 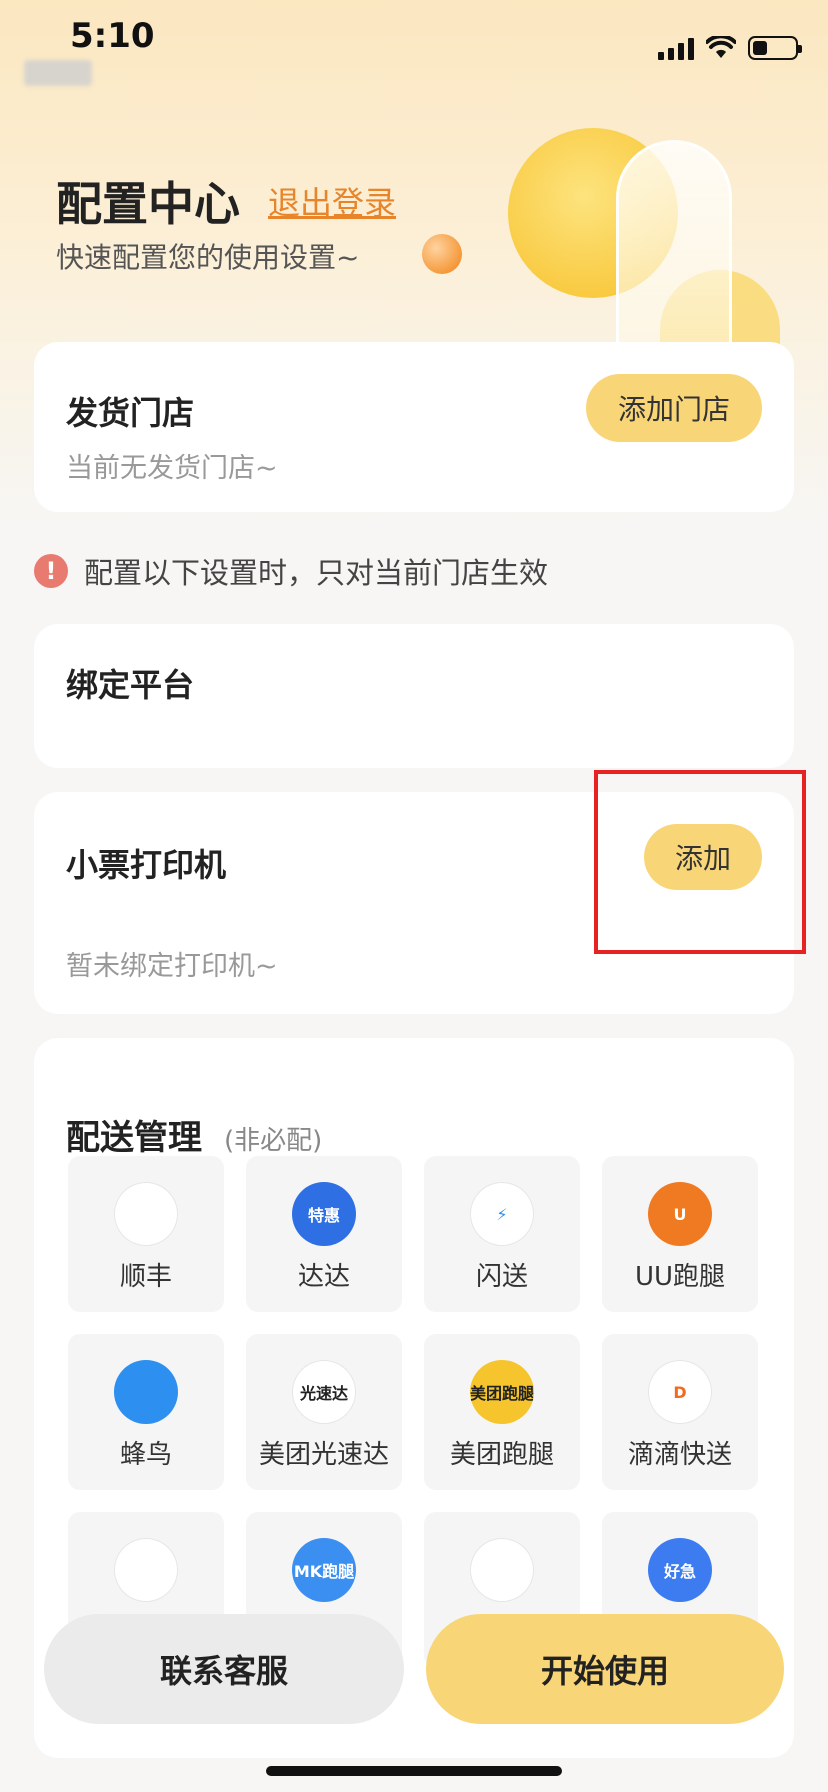 I want to click on didi-icon: D, so click(x=680, y=1392).